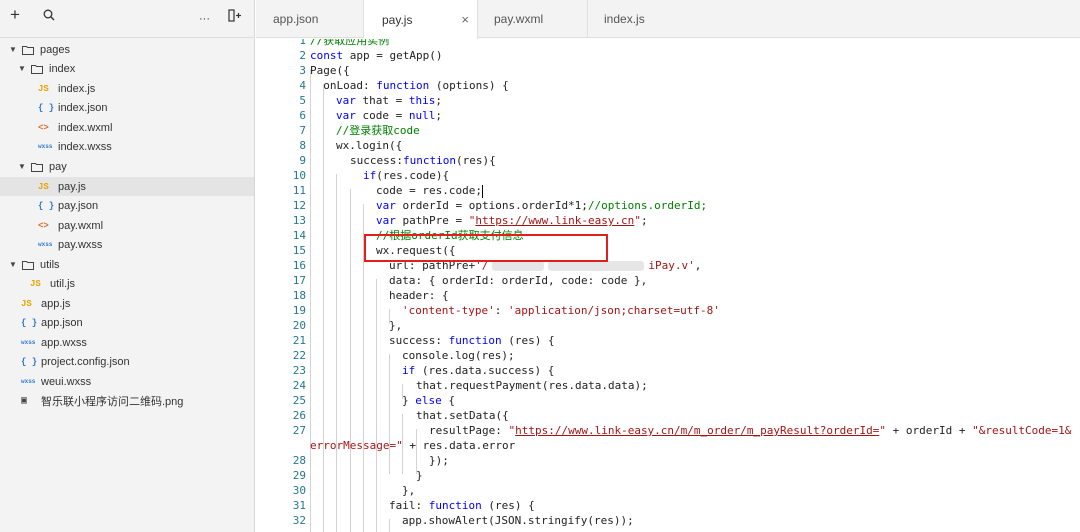  Describe the element at coordinates (204, 19) in the screenshot. I see `more-options-icon: ···` at that location.